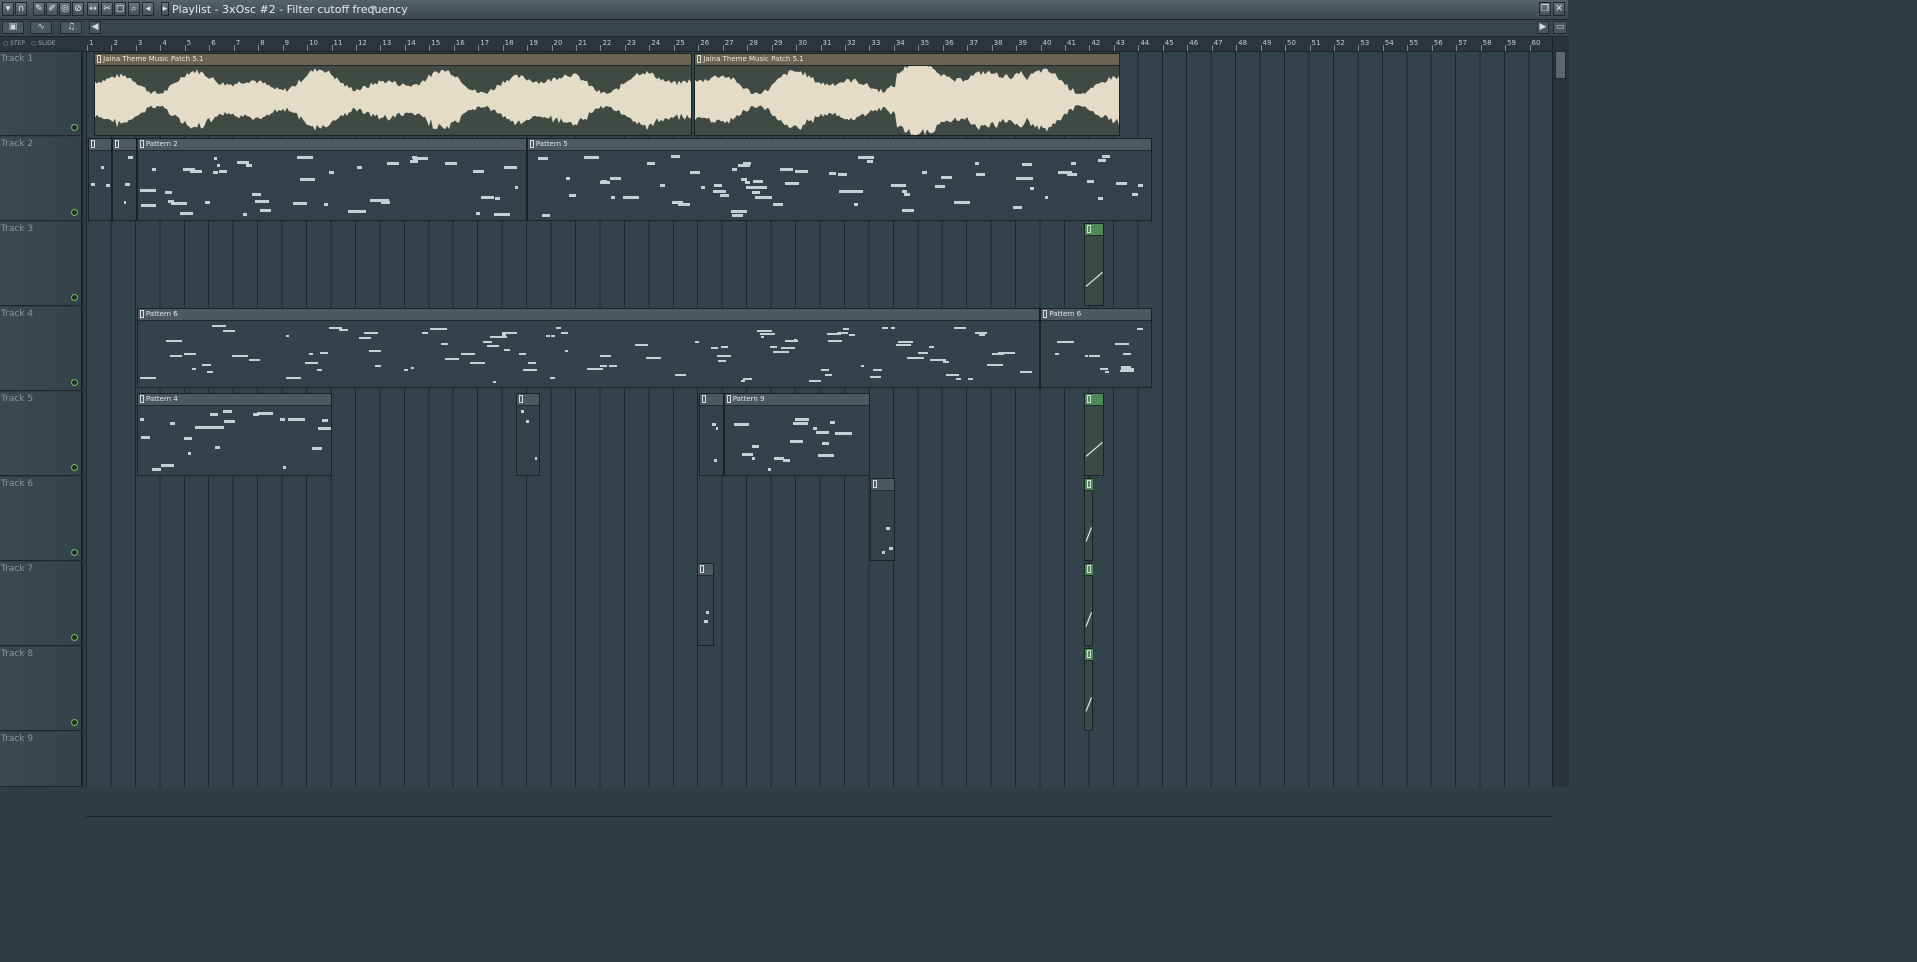 Image resolution: width=1917 pixels, height=962 pixels. Describe the element at coordinates (839, 145) in the screenshot. I see `clip-header: Pattern 5` at that location.